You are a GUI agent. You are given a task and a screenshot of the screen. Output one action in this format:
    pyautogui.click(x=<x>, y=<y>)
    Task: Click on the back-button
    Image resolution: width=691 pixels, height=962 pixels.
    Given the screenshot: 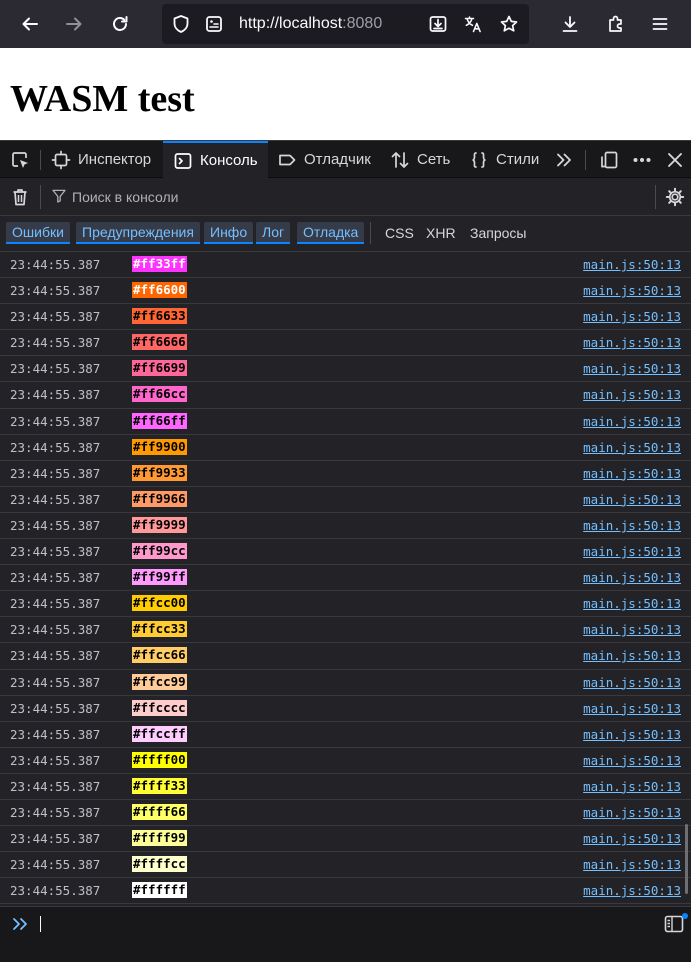 What is the action you would take?
    pyautogui.click(x=30, y=24)
    